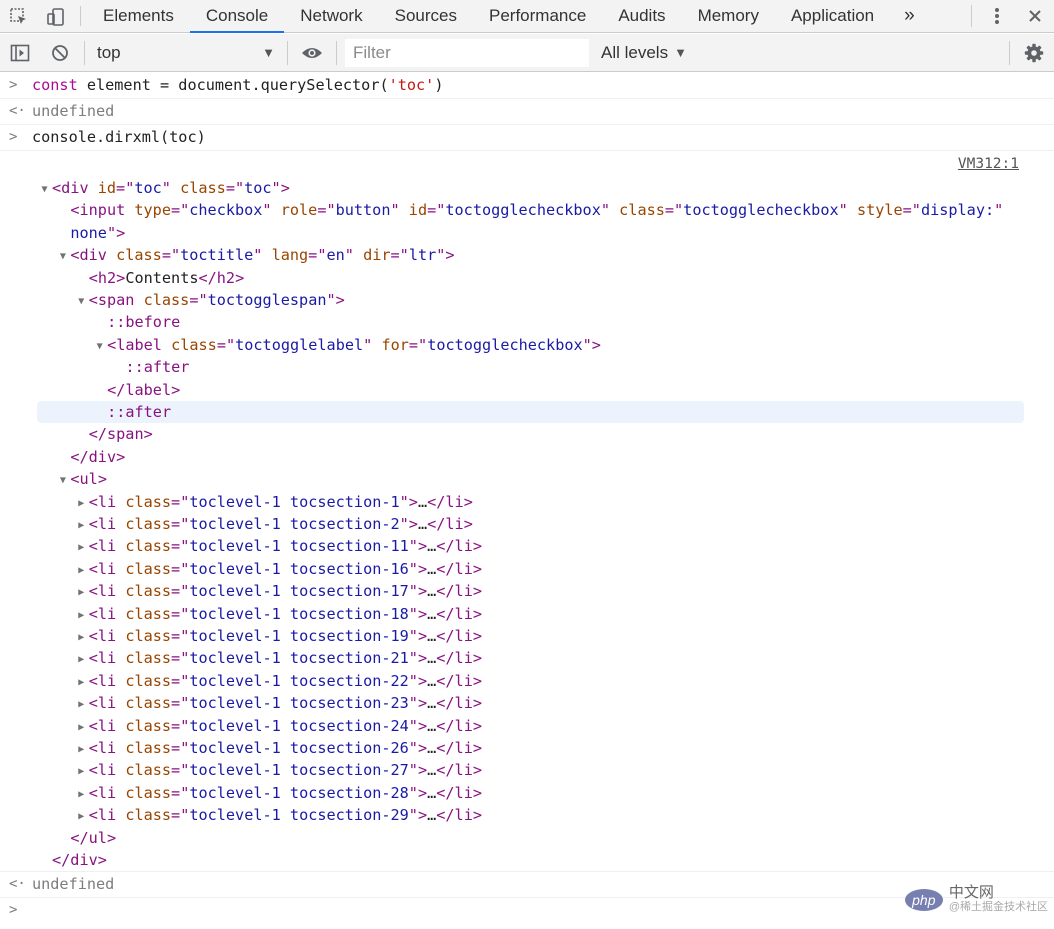 This screenshot has height=929, width=1054. What do you see at coordinates (976, 900) in the screenshot?
I see `watermark: php 中文网 @稀土掘金技术社区` at bounding box center [976, 900].